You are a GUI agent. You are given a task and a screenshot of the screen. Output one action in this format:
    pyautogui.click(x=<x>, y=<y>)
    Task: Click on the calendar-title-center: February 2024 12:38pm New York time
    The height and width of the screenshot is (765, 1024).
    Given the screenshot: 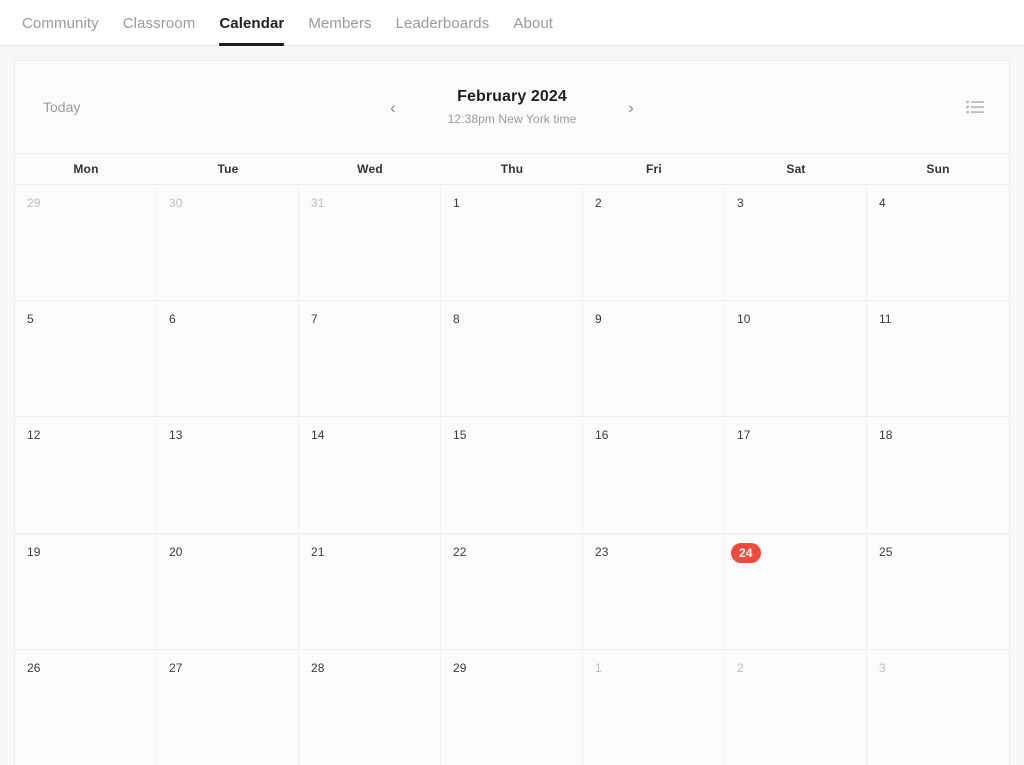 What is the action you would take?
    pyautogui.click(x=512, y=107)
    